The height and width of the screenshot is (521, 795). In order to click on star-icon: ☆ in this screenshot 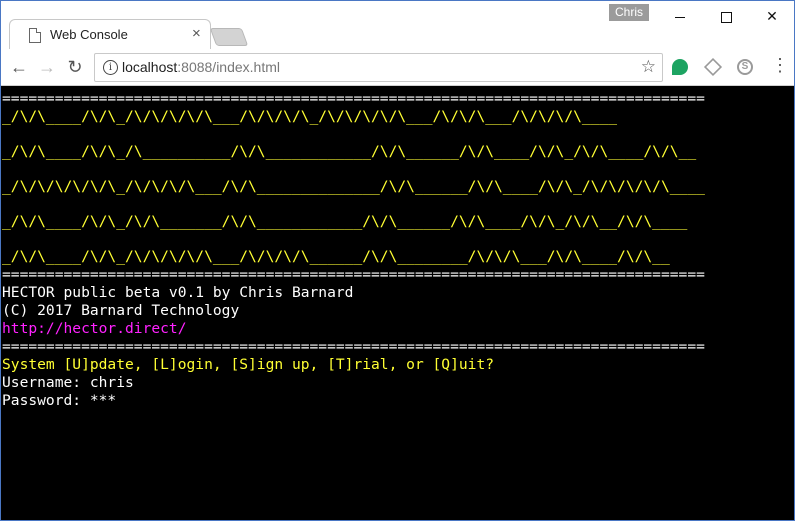, I will do `click(648, 67)`.